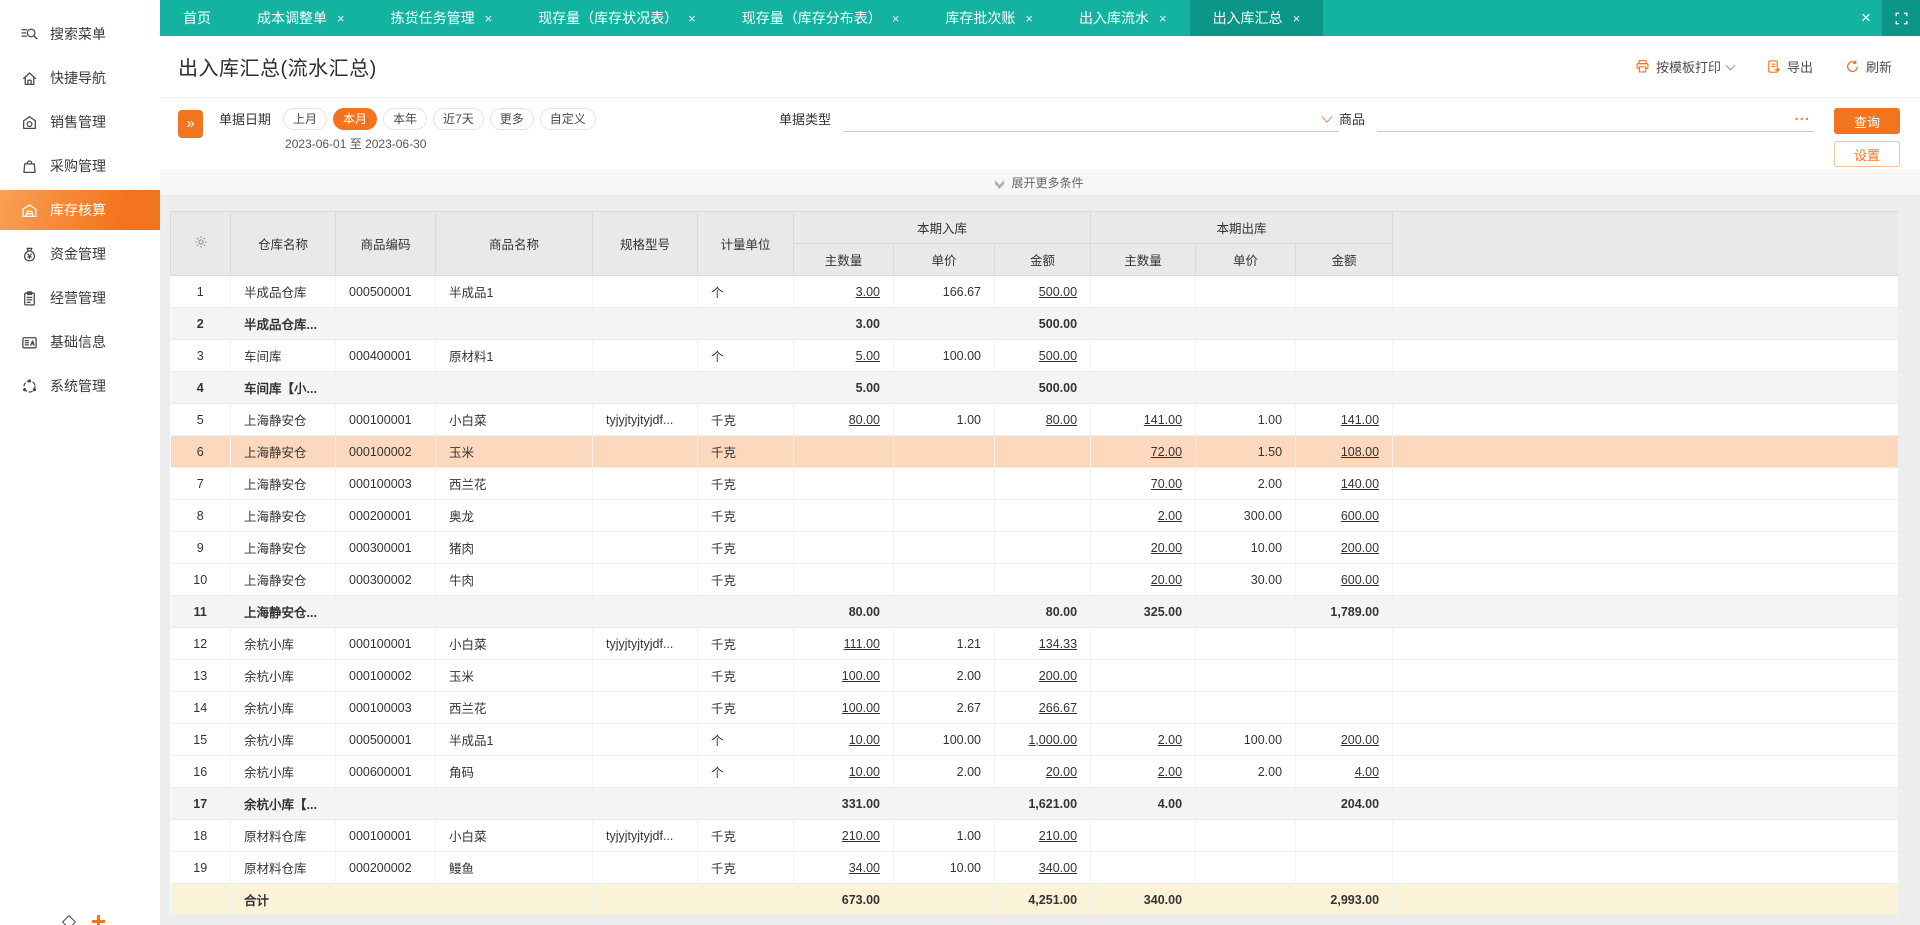 The height and width of the screenshot is (925, 1920). What do you see at coordinates (1034, 899) in the screenshot?
I see `table-row: 合计 673.00 4,251.00 340.00 2,993.00` at bounding box center [1034, 899].